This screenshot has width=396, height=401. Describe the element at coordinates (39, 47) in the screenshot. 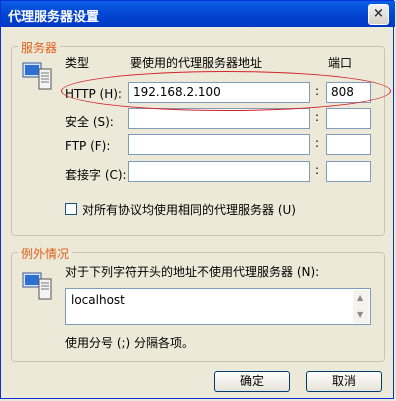

I see `servers-legend: 服务器` at that location.